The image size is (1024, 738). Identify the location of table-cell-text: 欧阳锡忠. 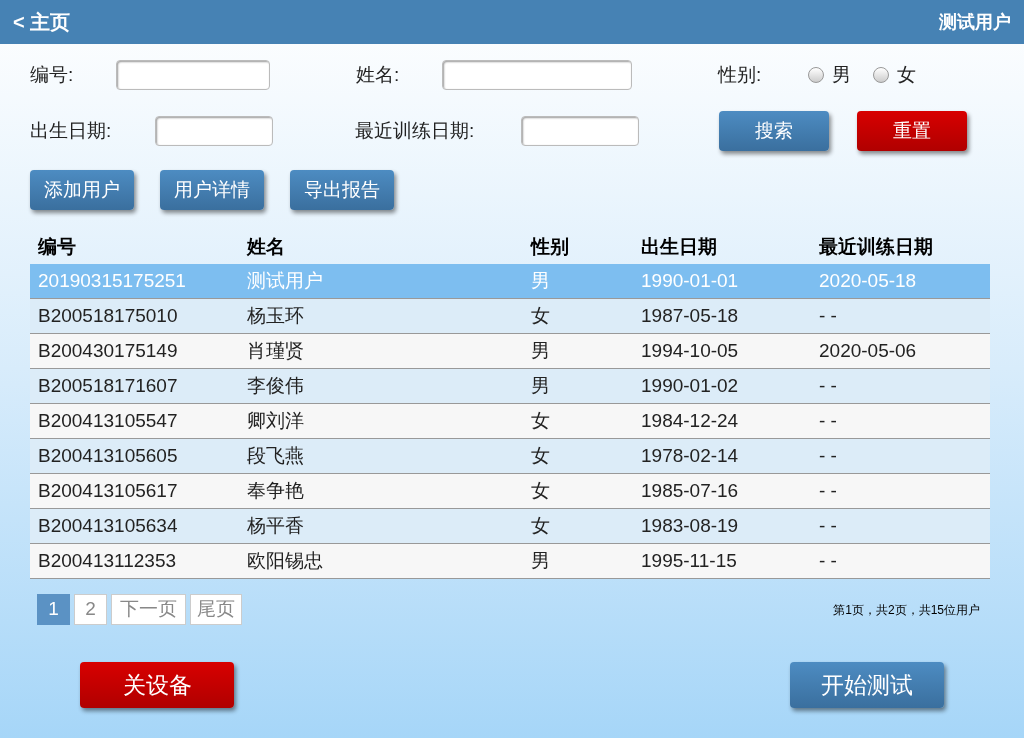
(285, 560).